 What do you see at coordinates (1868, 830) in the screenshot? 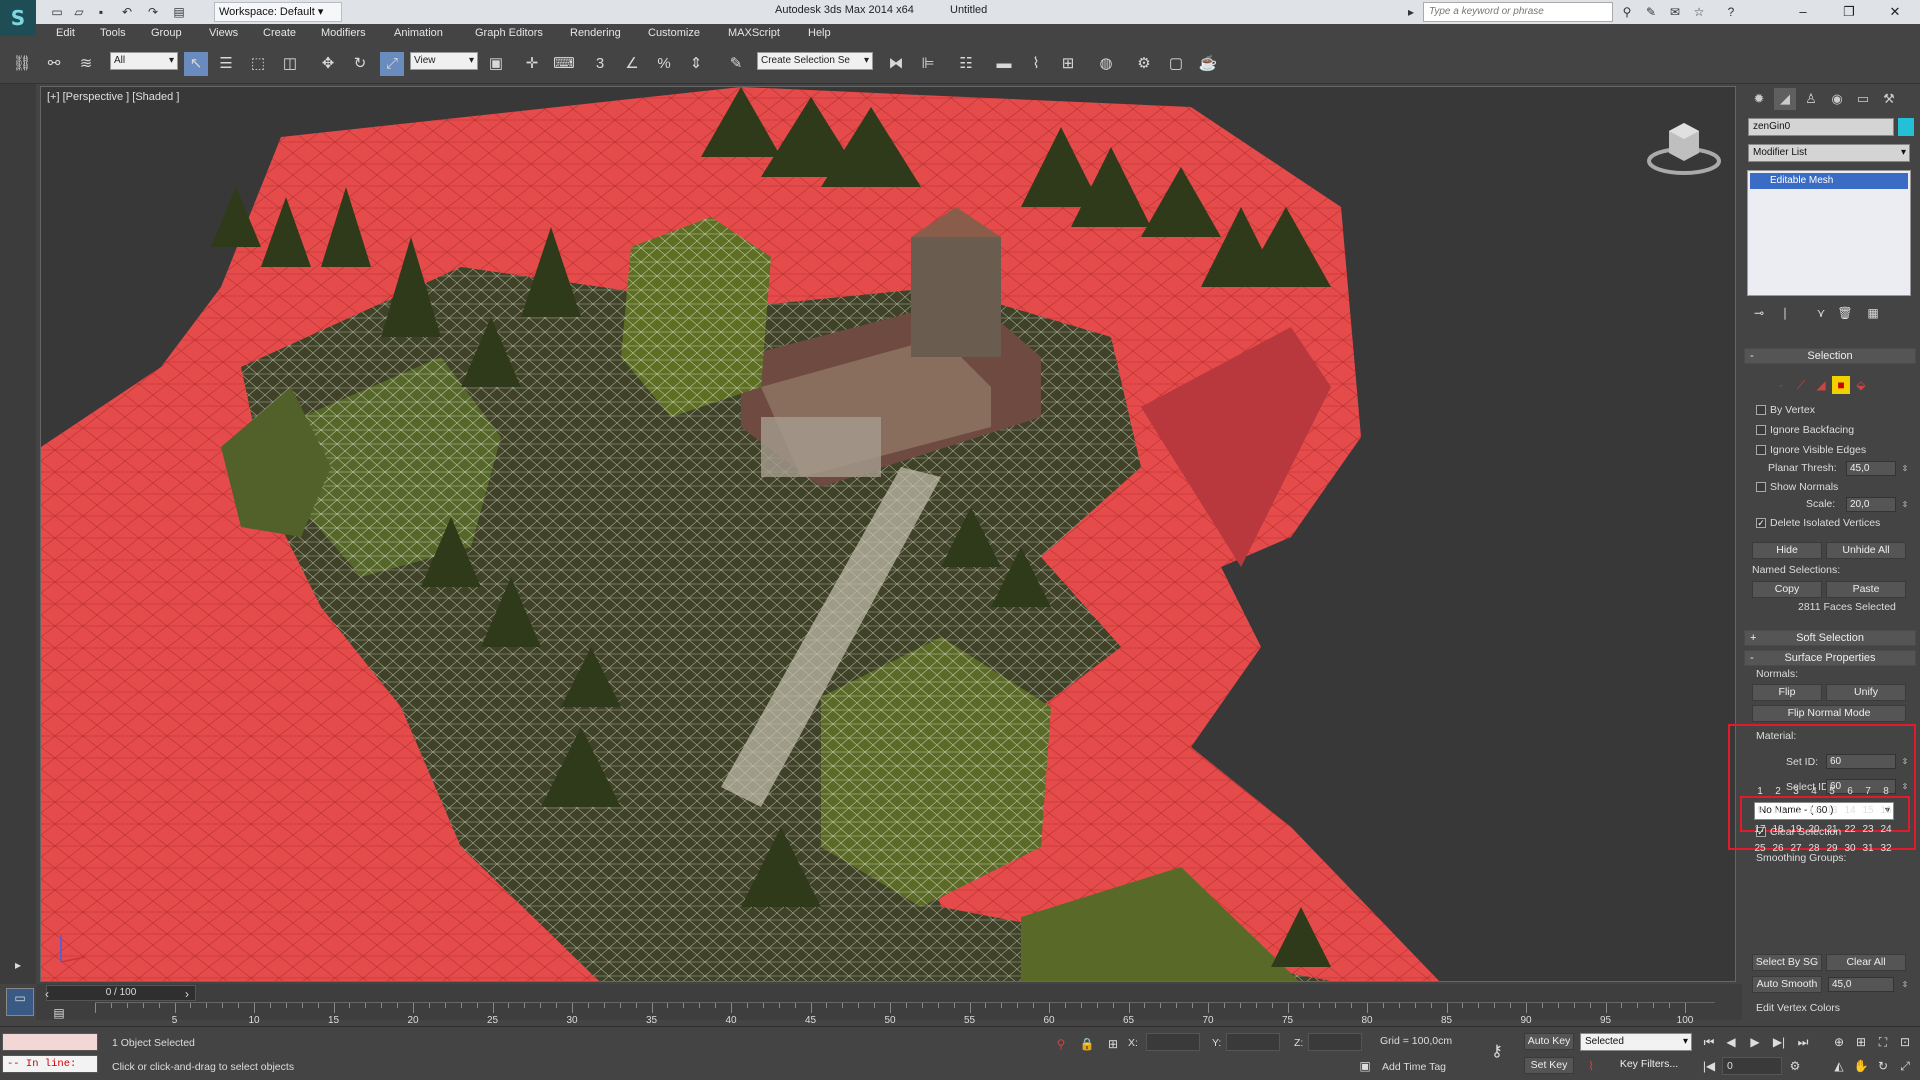
I see `smoothing-group-button: 23` at bounding box center [1868, 830].